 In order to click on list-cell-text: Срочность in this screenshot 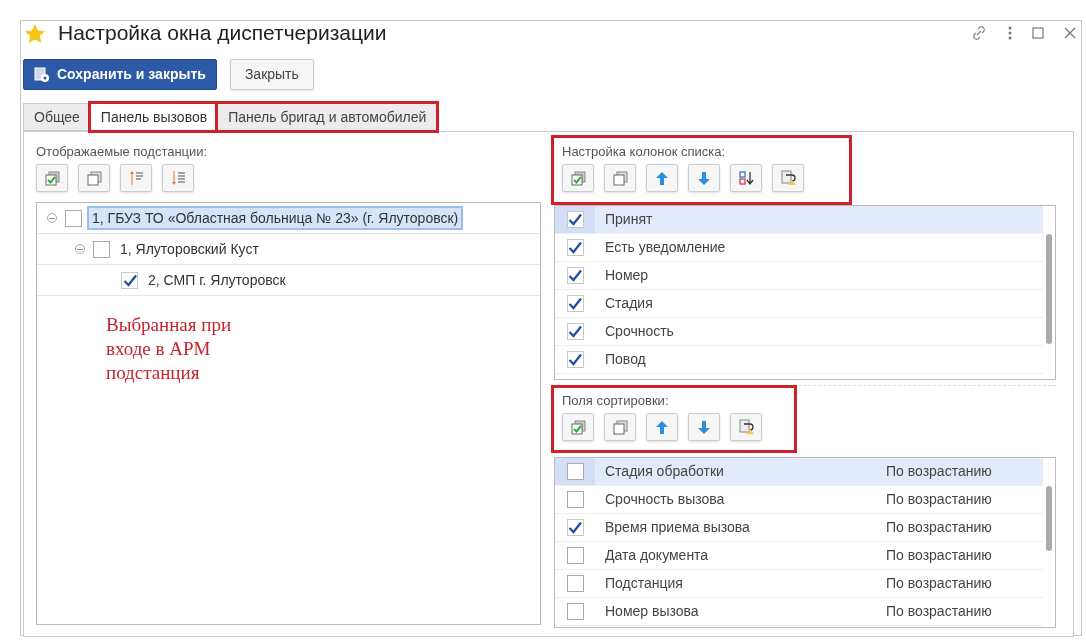, I will do `click(639, 331)`.